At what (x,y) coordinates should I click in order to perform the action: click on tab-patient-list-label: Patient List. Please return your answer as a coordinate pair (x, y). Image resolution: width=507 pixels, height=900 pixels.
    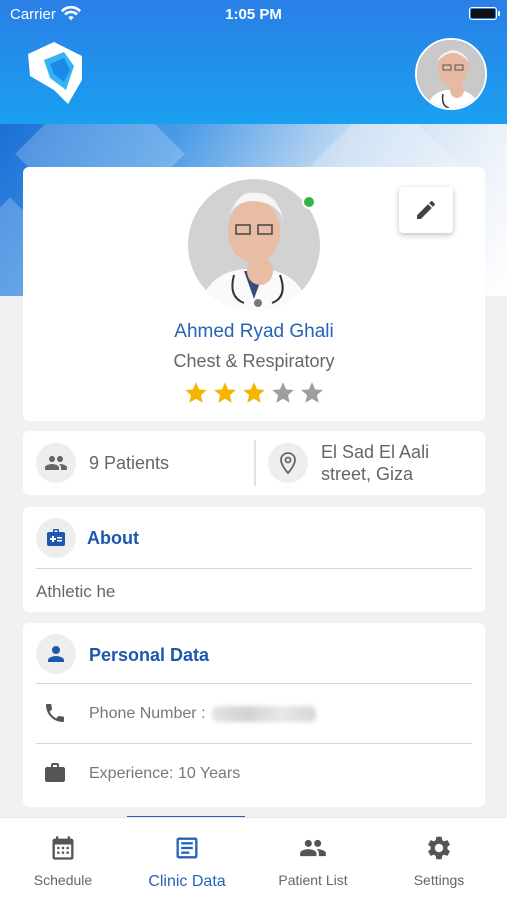
    Looking at the image, I should click on (313, 880).